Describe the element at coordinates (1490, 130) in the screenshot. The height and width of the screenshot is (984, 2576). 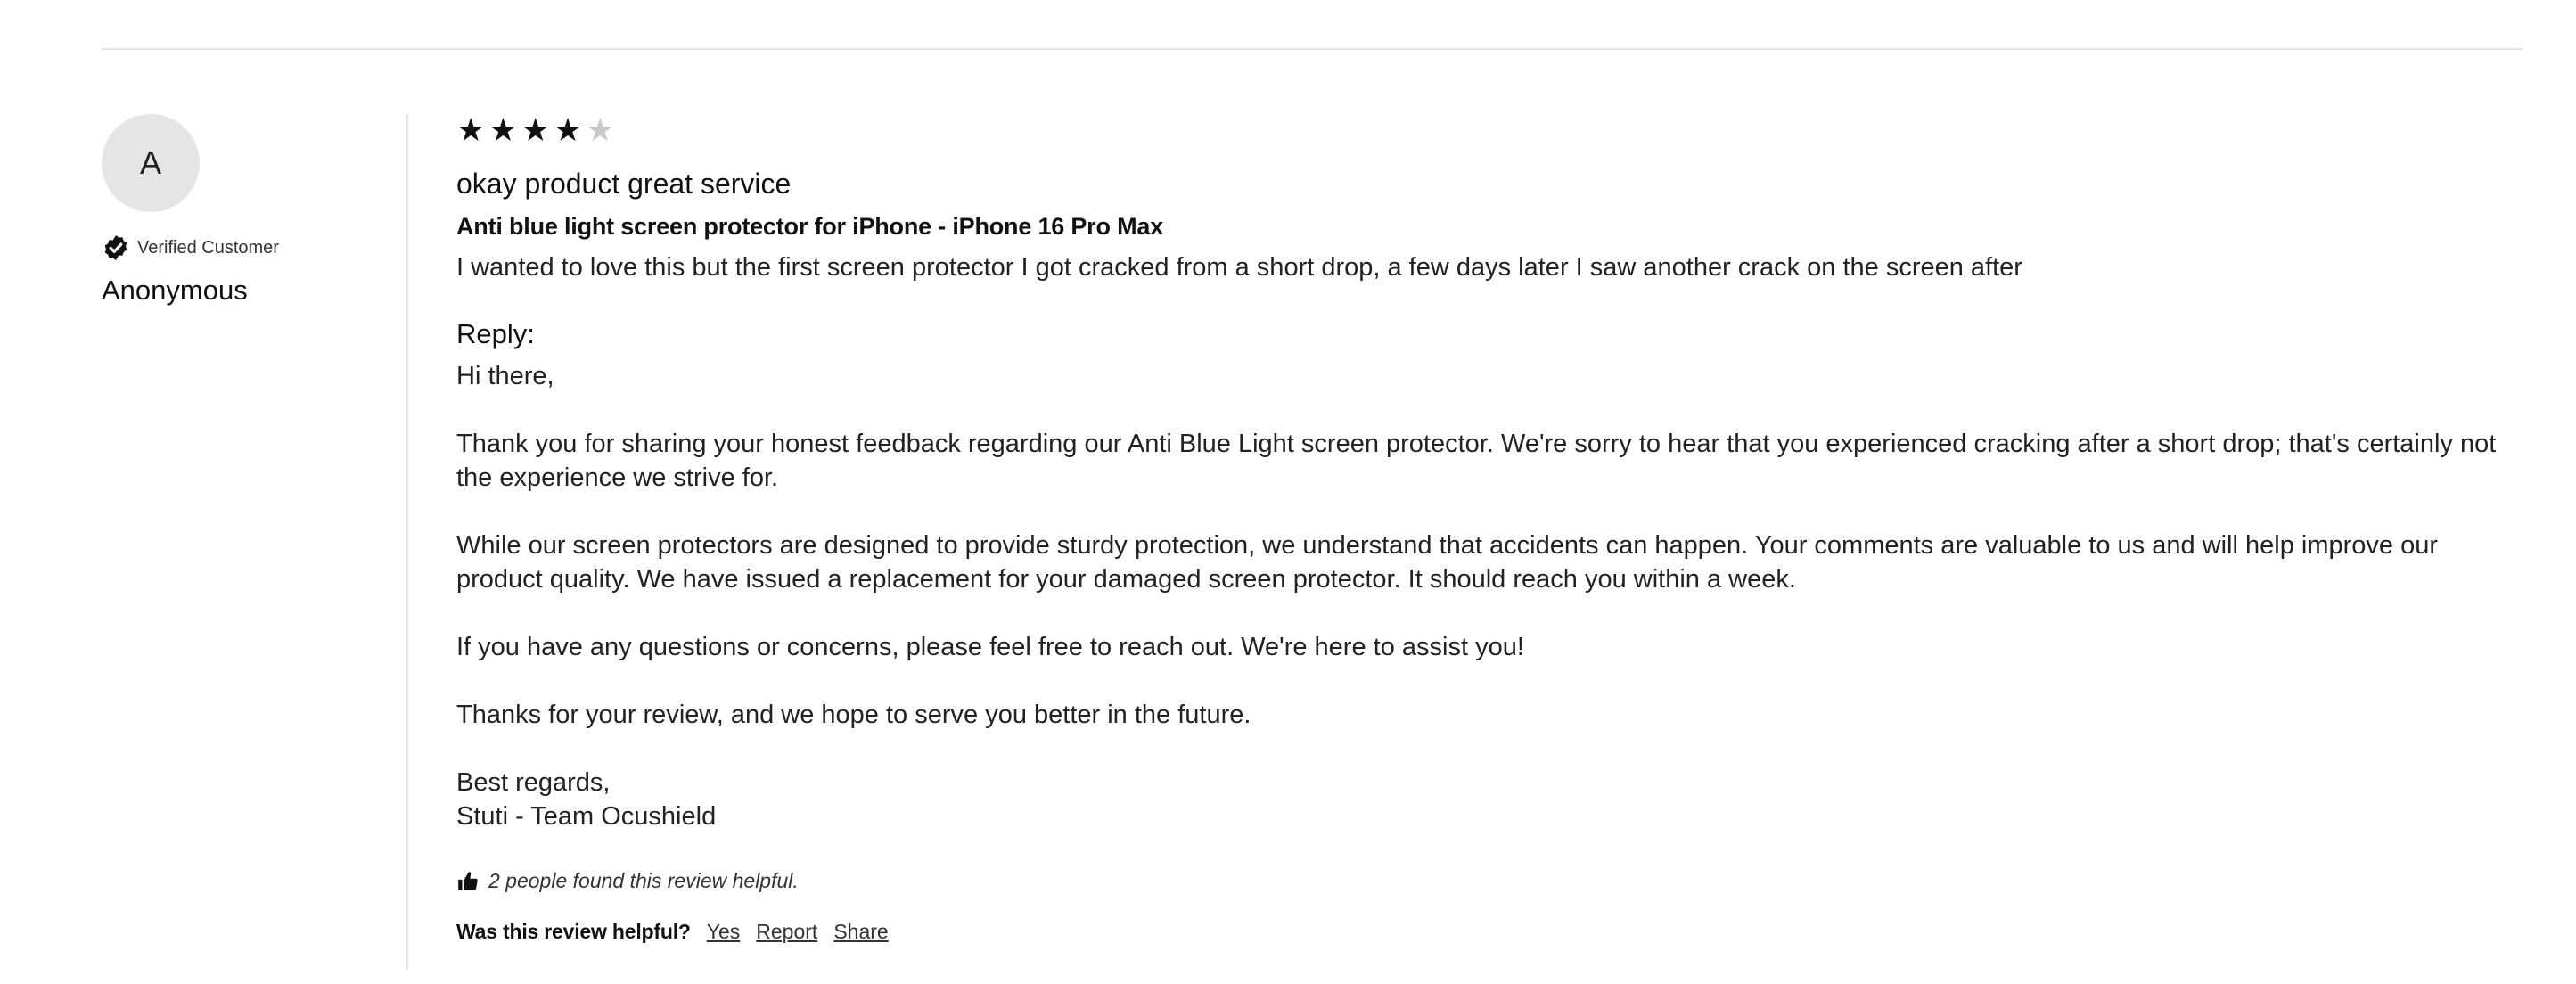
I see `star-rating: ★ ★ ★ ★ ★` at that location.